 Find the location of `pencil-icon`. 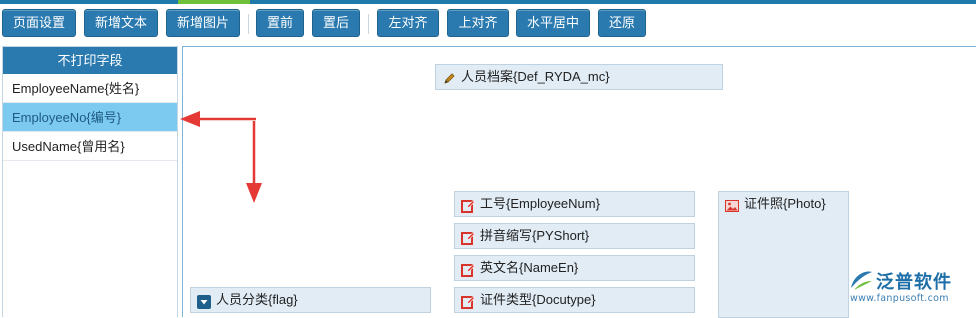

pencil-icon is located at coordinates (449, 77).